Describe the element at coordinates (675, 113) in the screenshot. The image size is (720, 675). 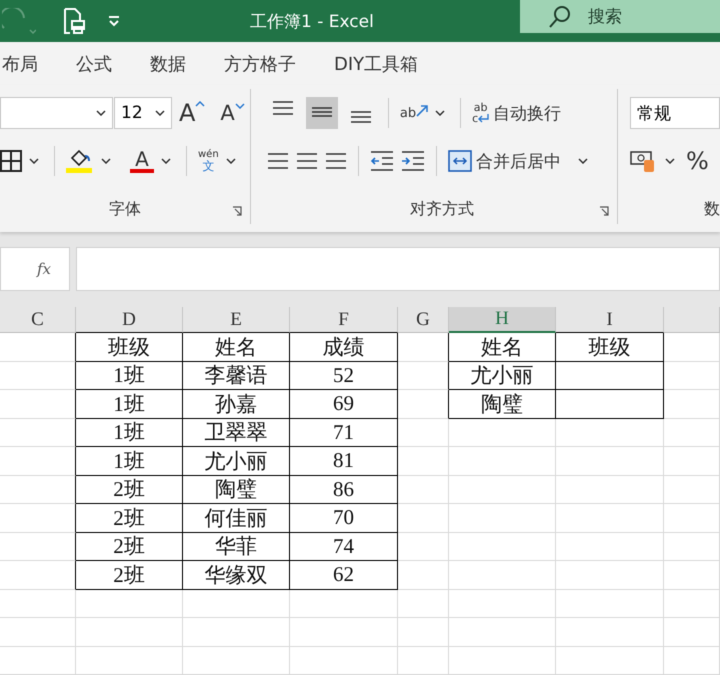
I see `number-format-field: 常规` at that location.